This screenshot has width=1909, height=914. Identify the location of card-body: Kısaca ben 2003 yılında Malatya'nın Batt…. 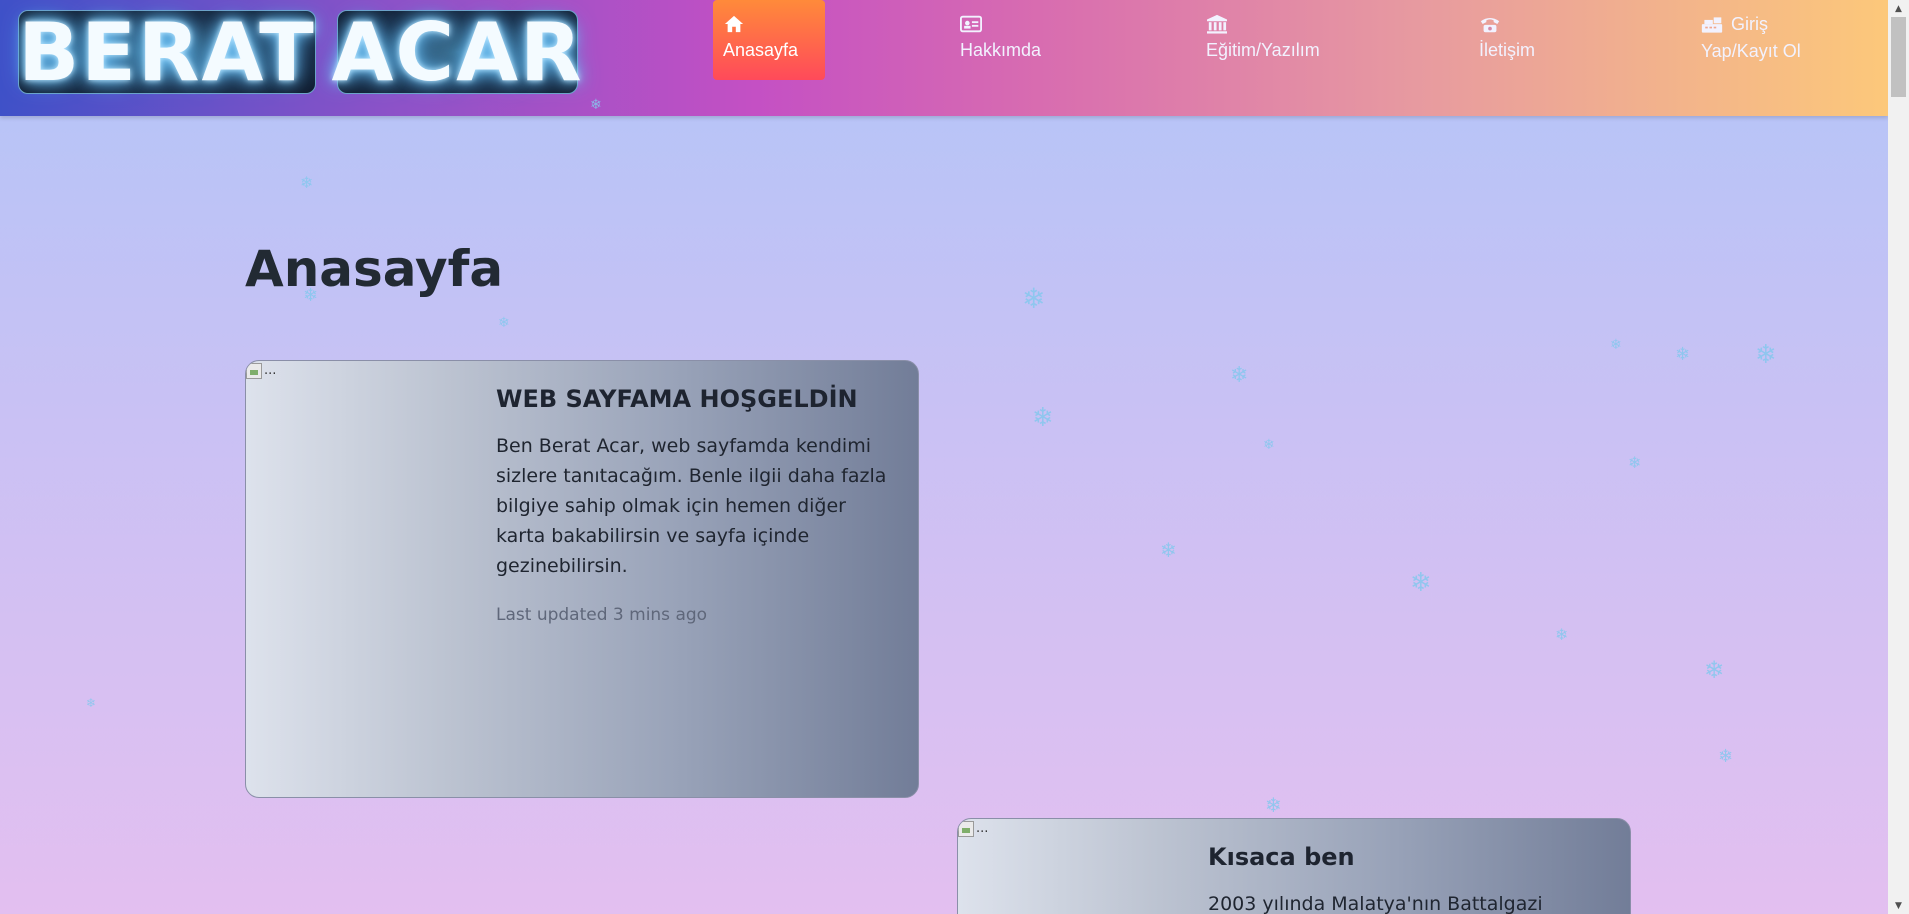
(1408, 878).